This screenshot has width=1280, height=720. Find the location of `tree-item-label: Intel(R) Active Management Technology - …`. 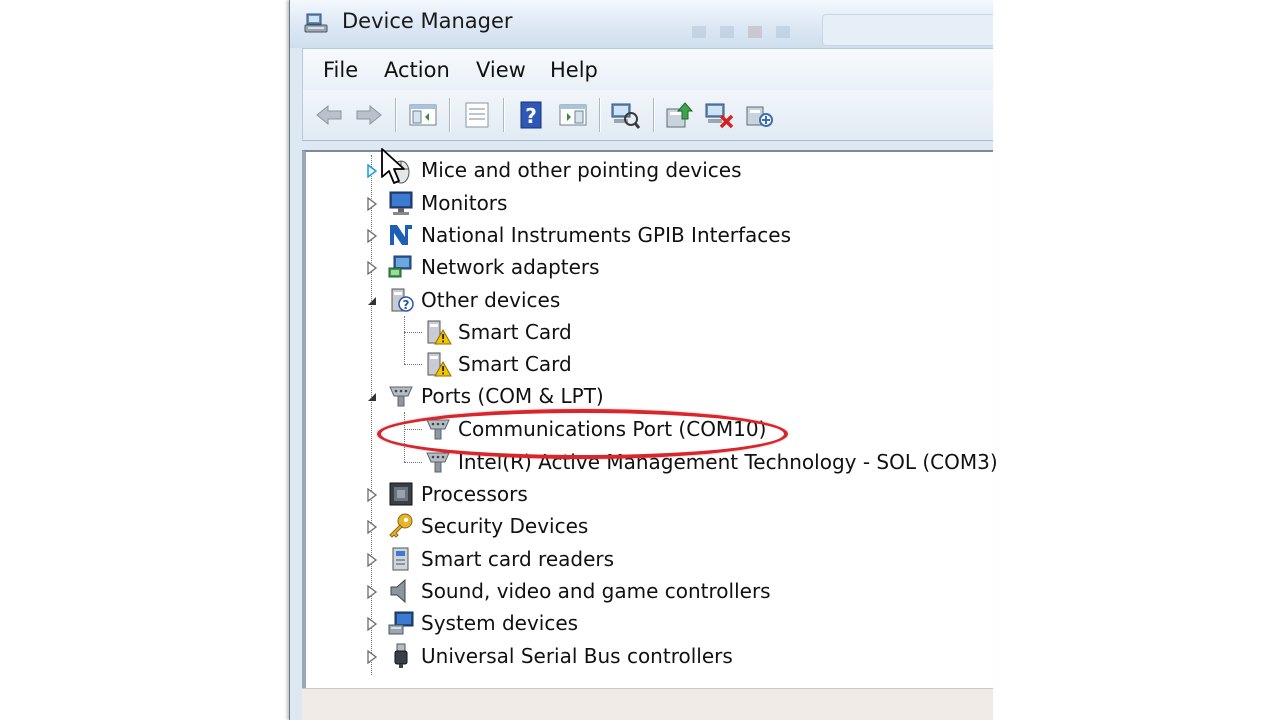

tree-item-label: Intel(R) Active Management Technology - … is located at coordinates (728, 462).